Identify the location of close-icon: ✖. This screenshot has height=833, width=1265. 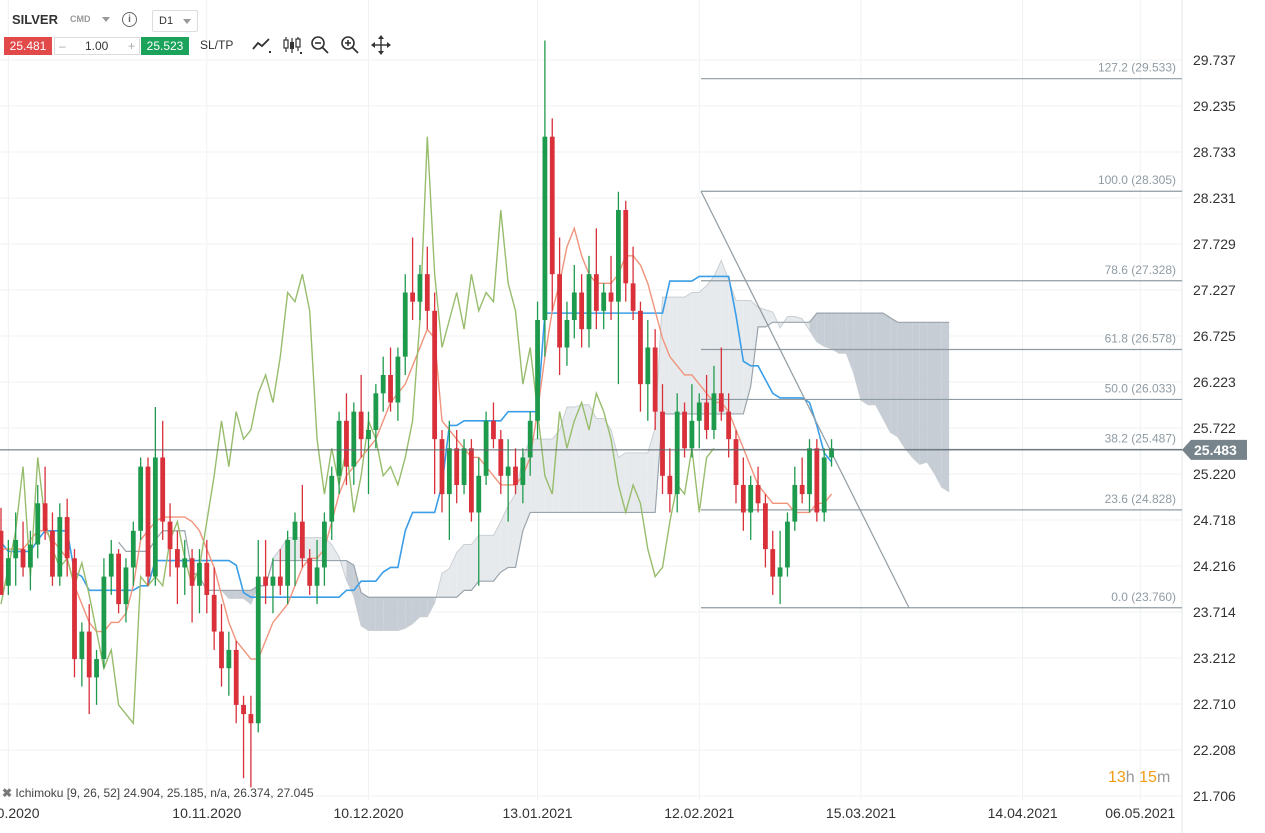
(7, 793).